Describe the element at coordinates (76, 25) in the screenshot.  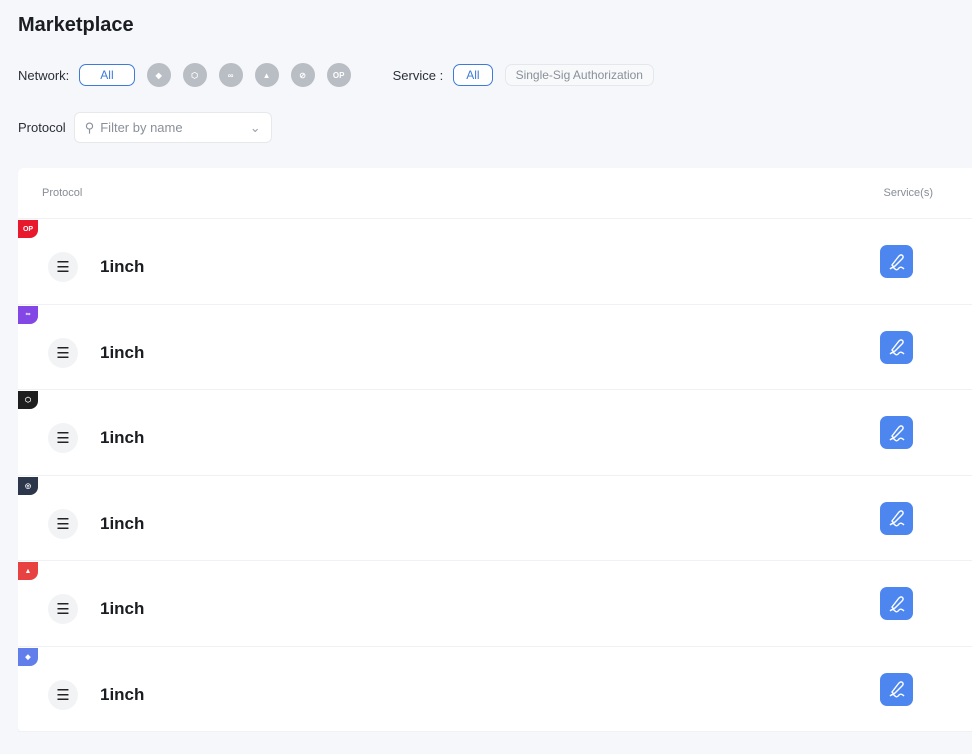
I see `page-title: Marketplace` at that location.